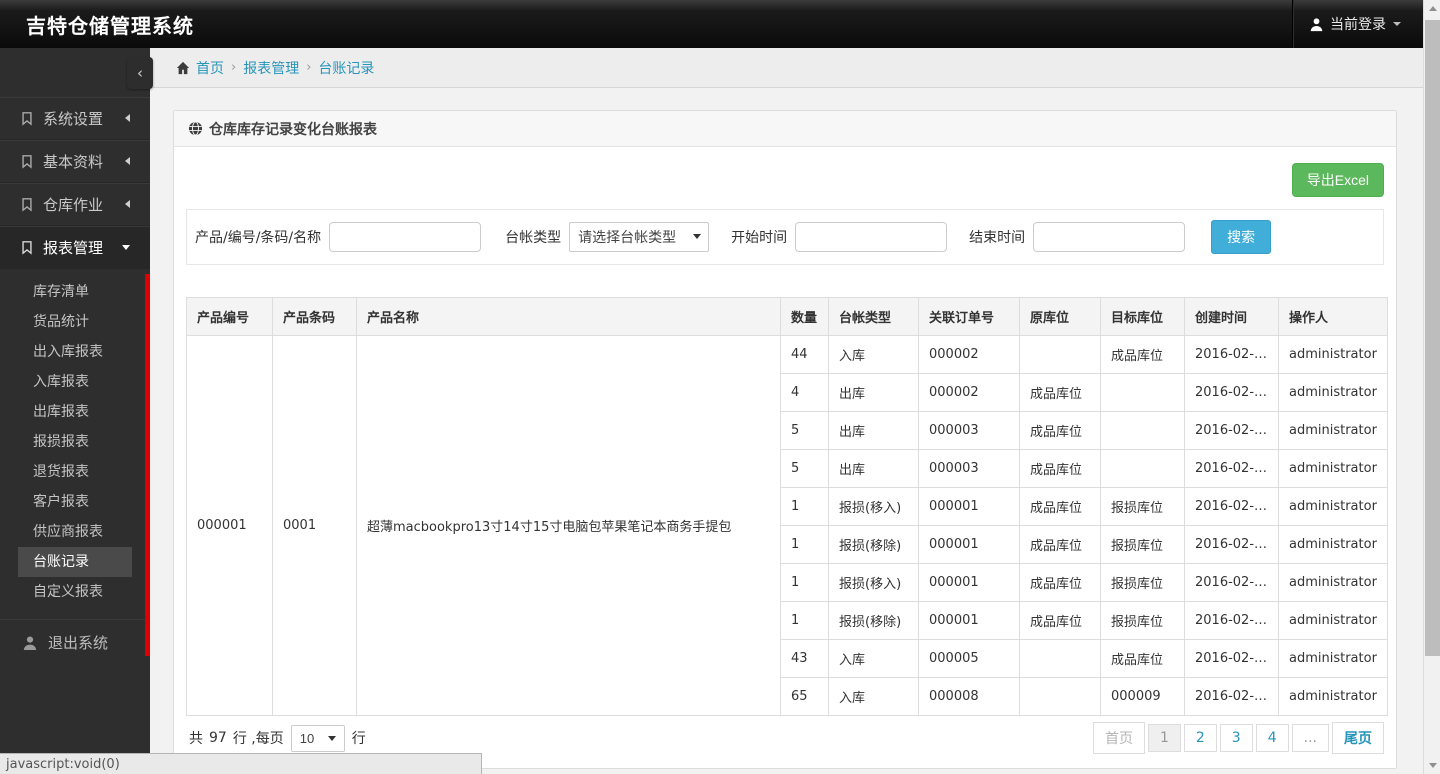  What do you see at coordinates (1432, 8) in the screenshot?
I see `scroll-up-button` at bounding box center [1432, 8].